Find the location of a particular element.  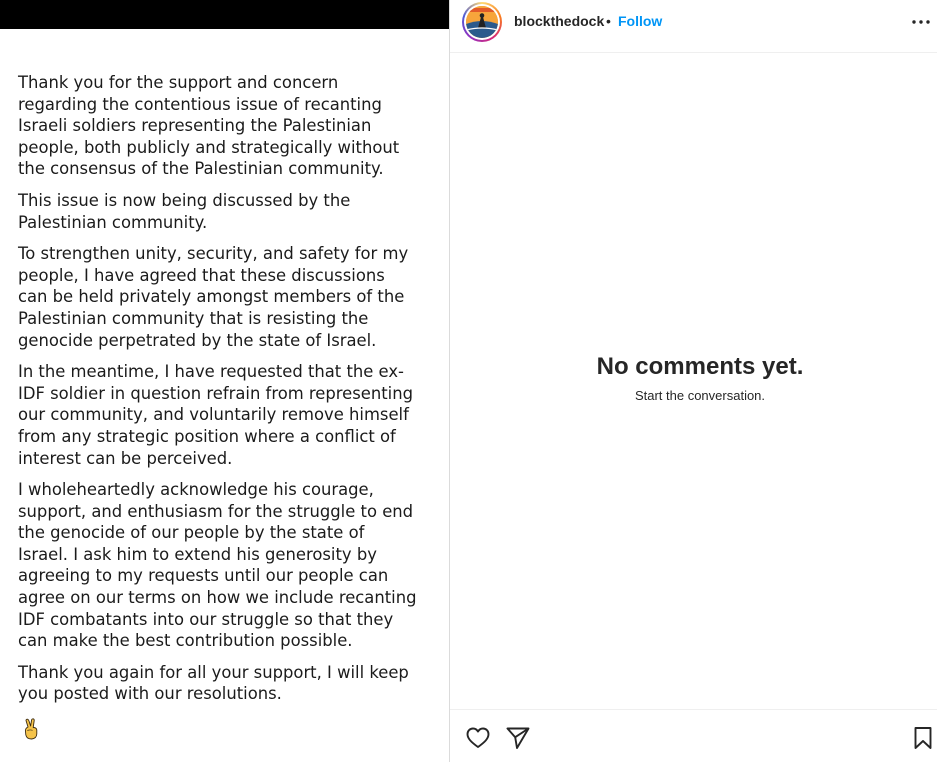

empty-comments-title: No comments yet. is located at coordinates (700, 366).